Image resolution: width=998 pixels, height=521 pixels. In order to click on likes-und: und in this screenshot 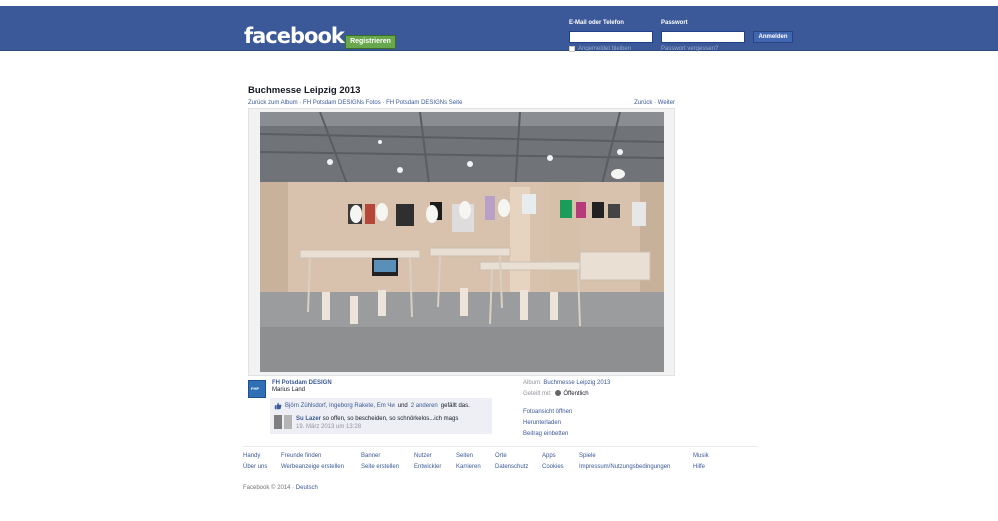, I will do `click(402, 406)`.